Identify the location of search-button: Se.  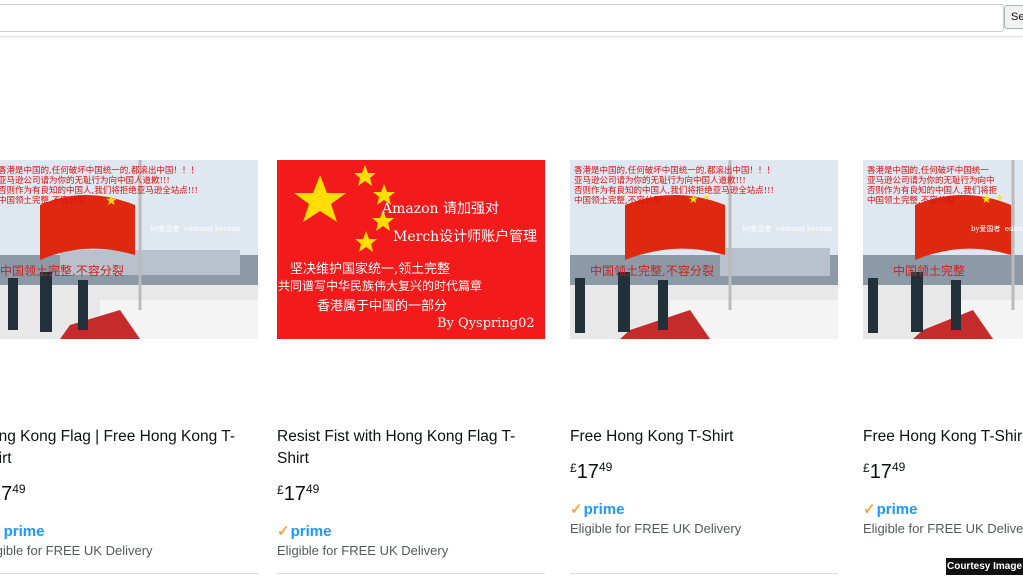
(1013, 17).